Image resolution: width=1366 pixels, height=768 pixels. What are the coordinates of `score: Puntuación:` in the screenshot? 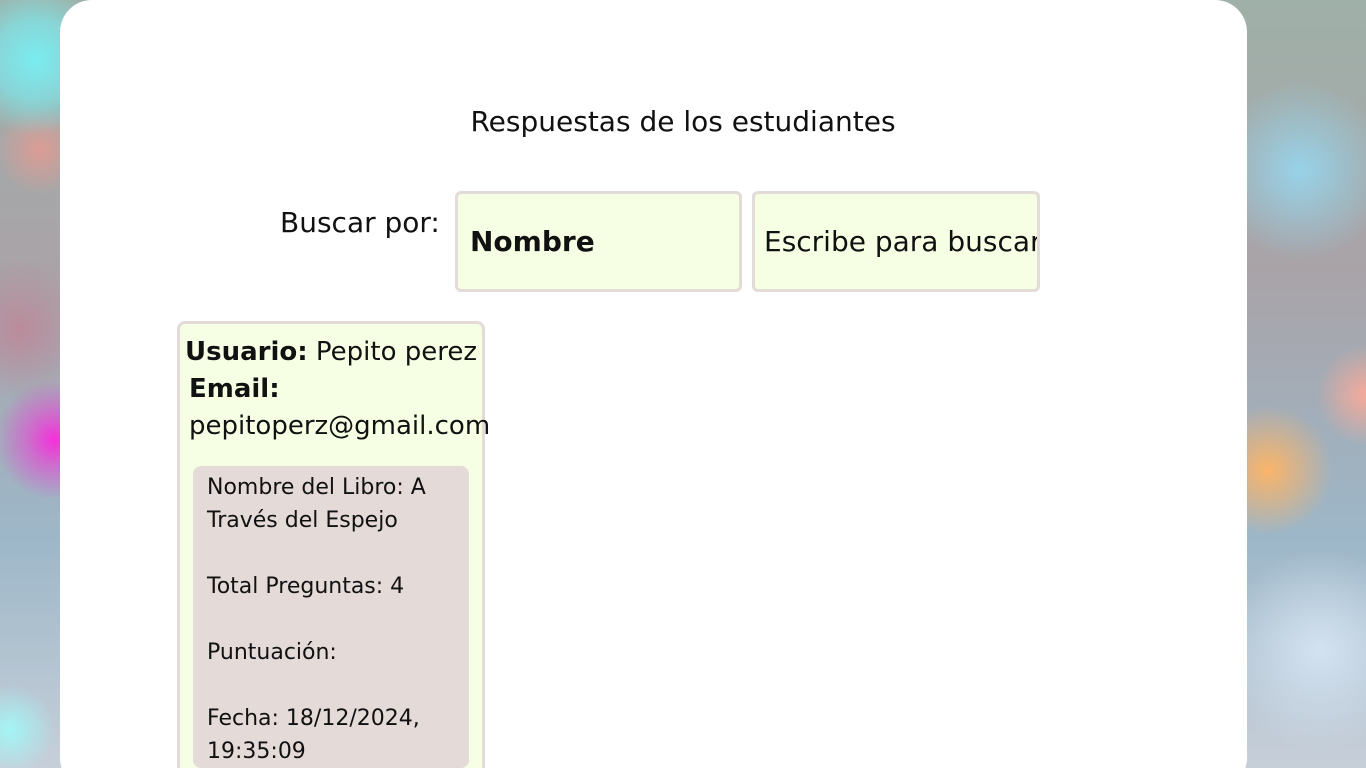 It's located at (272, 652).